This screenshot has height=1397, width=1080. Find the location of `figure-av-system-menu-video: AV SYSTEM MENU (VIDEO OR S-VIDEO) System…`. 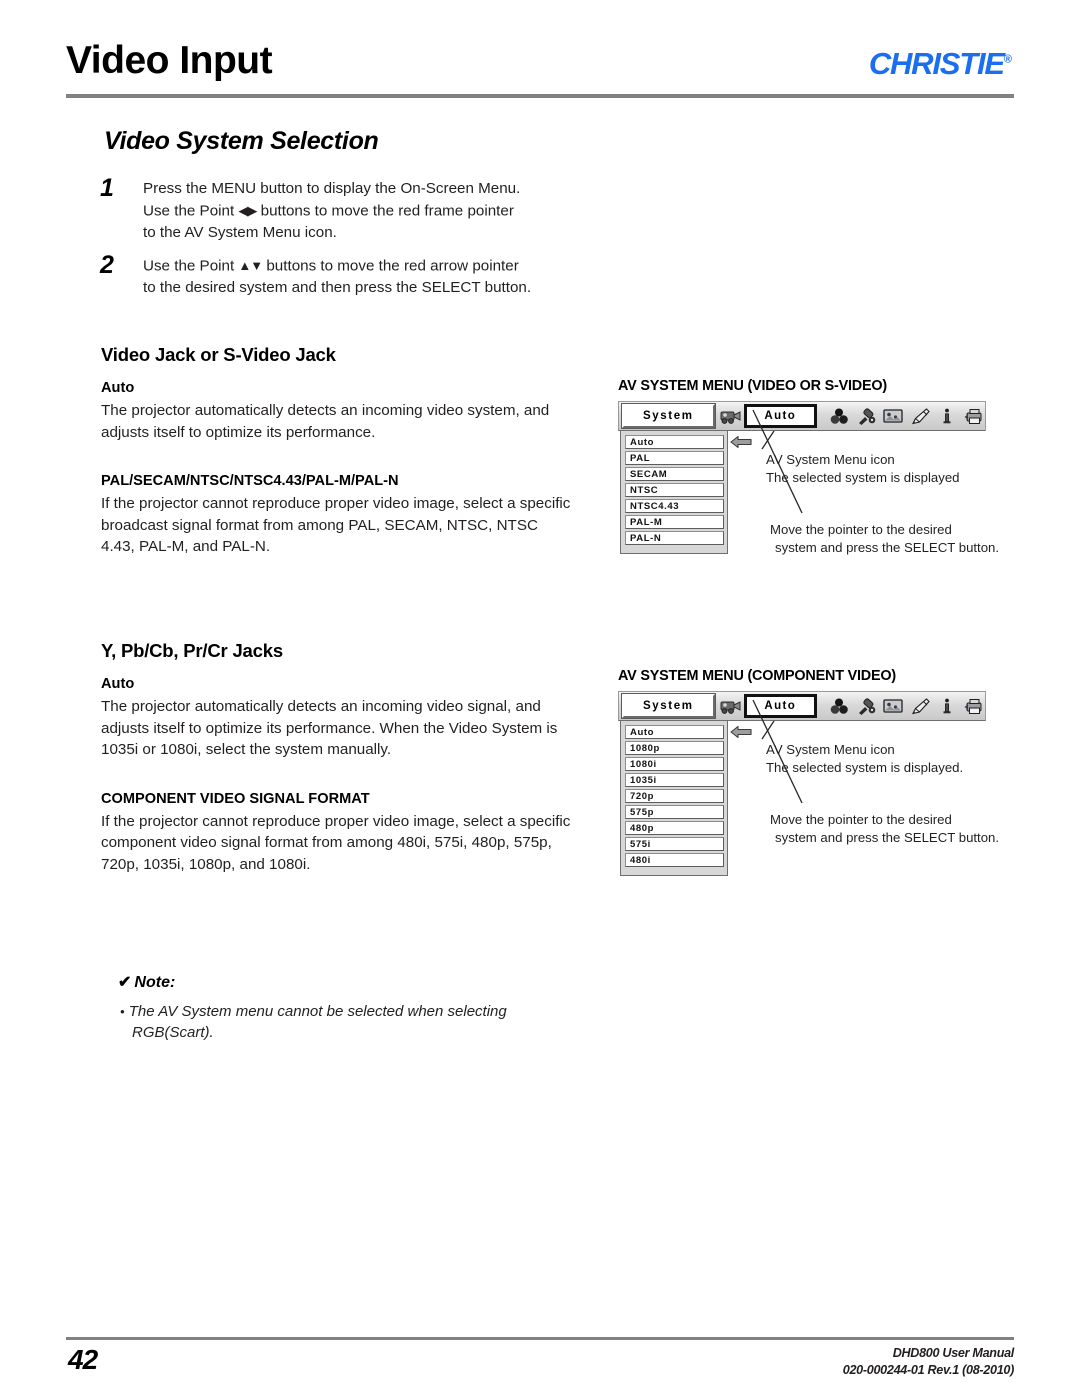

figure-av-system-menu-video: AV SYSTEM MENU (VIDEO OR S-VIDEO) System… is located at coordinates (816, 466).